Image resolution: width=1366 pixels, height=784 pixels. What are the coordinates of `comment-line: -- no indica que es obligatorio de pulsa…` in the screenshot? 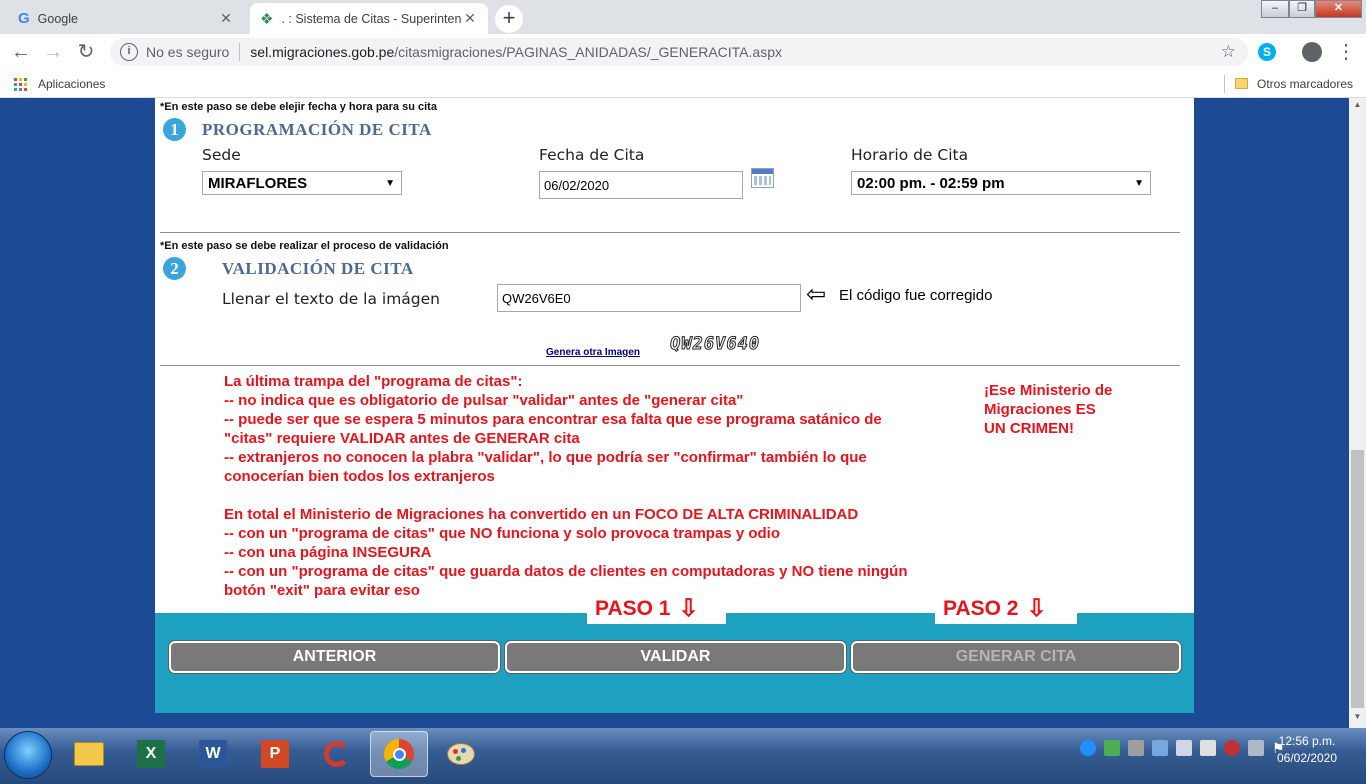 It's located at (484, 400).